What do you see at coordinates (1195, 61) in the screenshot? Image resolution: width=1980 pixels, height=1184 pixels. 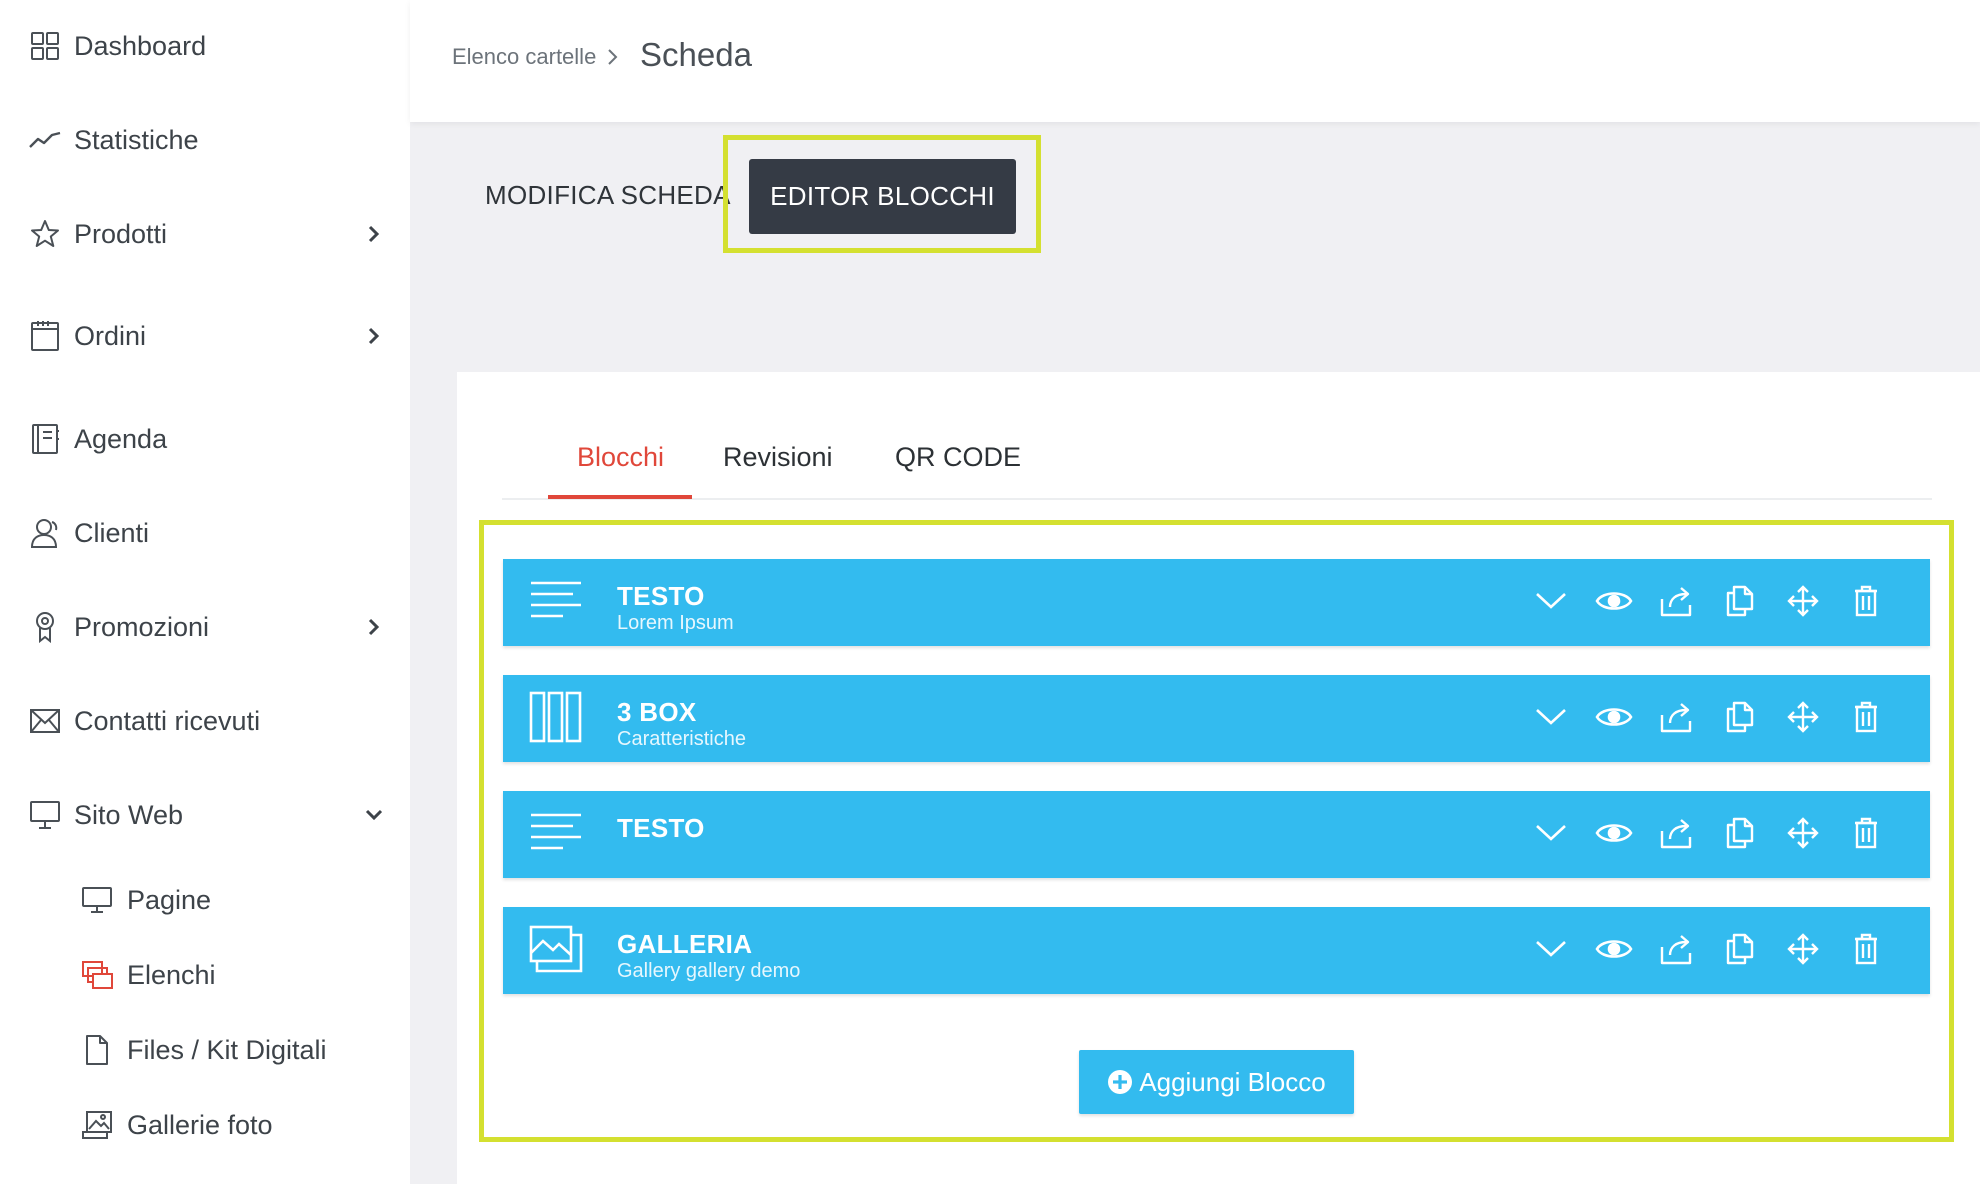 I see `top-header: Elenco cartelle Scheda` at bounding box center [1195, 61].